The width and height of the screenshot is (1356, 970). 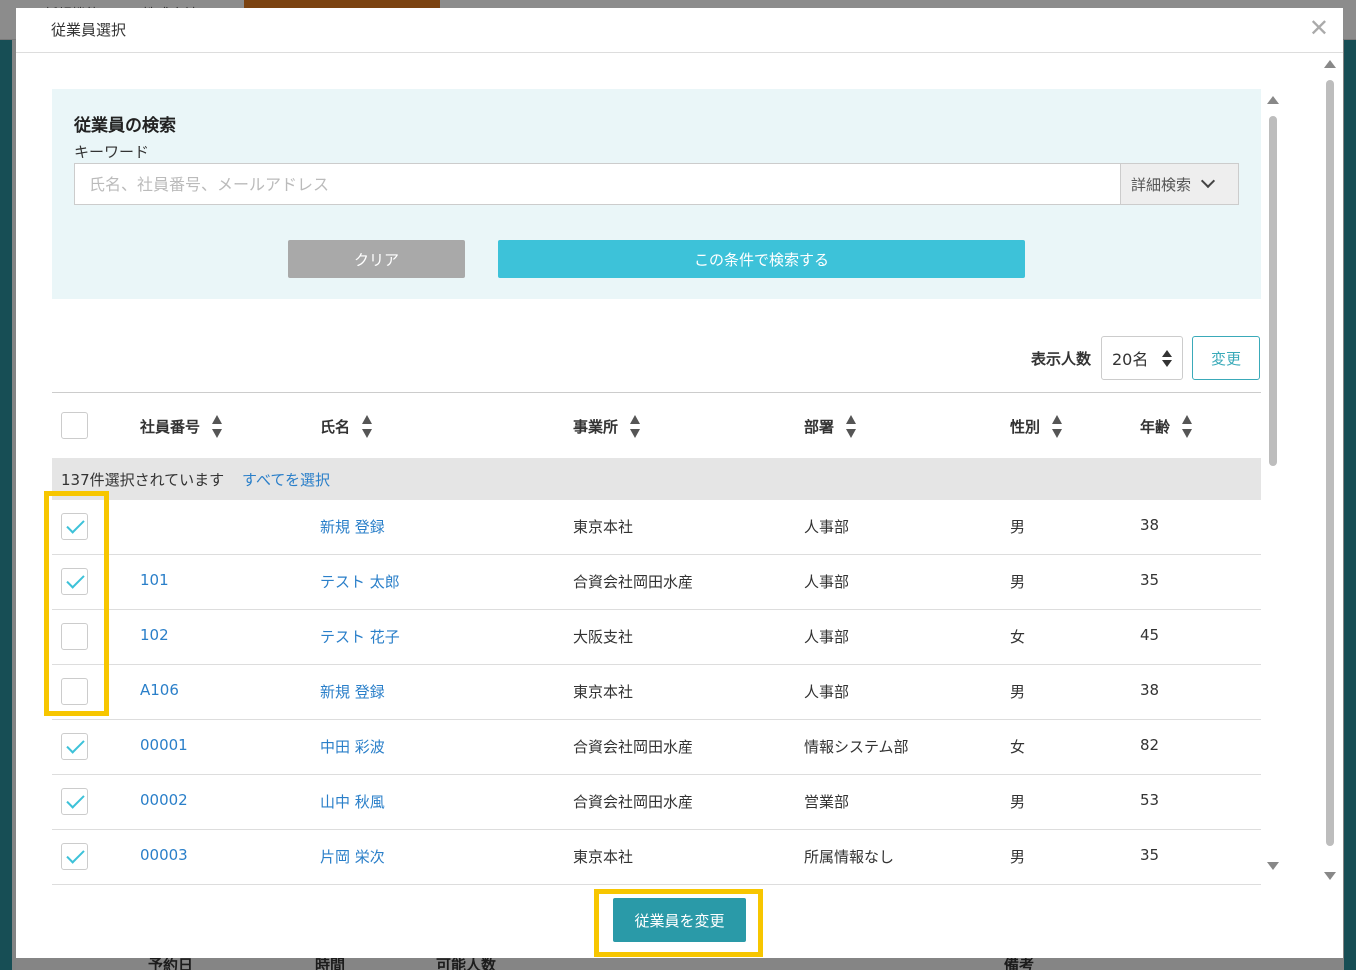 What do you see at coordinates (1273, 483) in the screenshot?
I see `content-scrollbar` at bounding box center [1273, 483].